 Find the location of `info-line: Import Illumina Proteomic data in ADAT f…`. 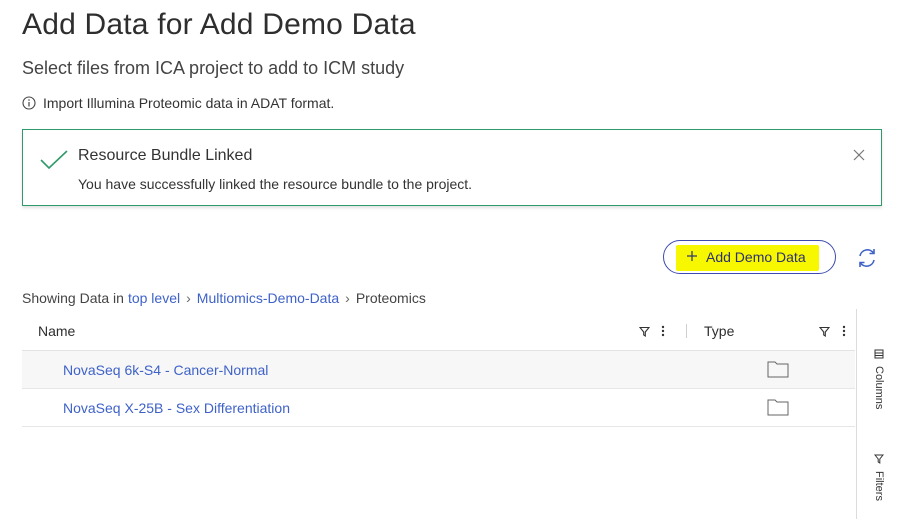

info-line: Import Illumina Proteomic data in ADAT f… is located at coordinates (178, 103).